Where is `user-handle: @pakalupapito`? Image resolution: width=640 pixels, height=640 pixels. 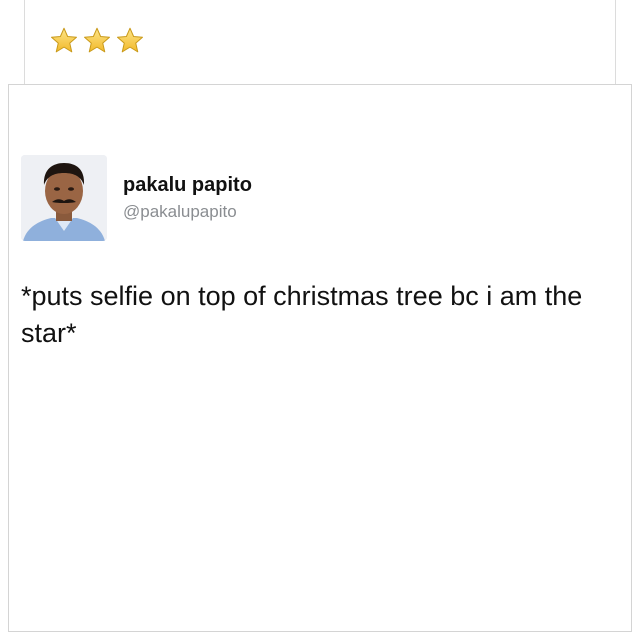
user-handle: @pakalupapito is located at coordinates (187, 212).